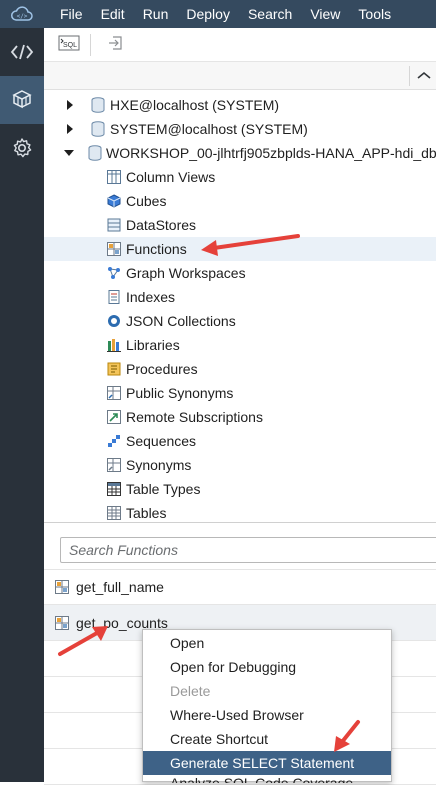  What do you see at coordinates (374, 14) in the screenshot?
I see `menu-tools: Tools` at bounding box center [374, 14].